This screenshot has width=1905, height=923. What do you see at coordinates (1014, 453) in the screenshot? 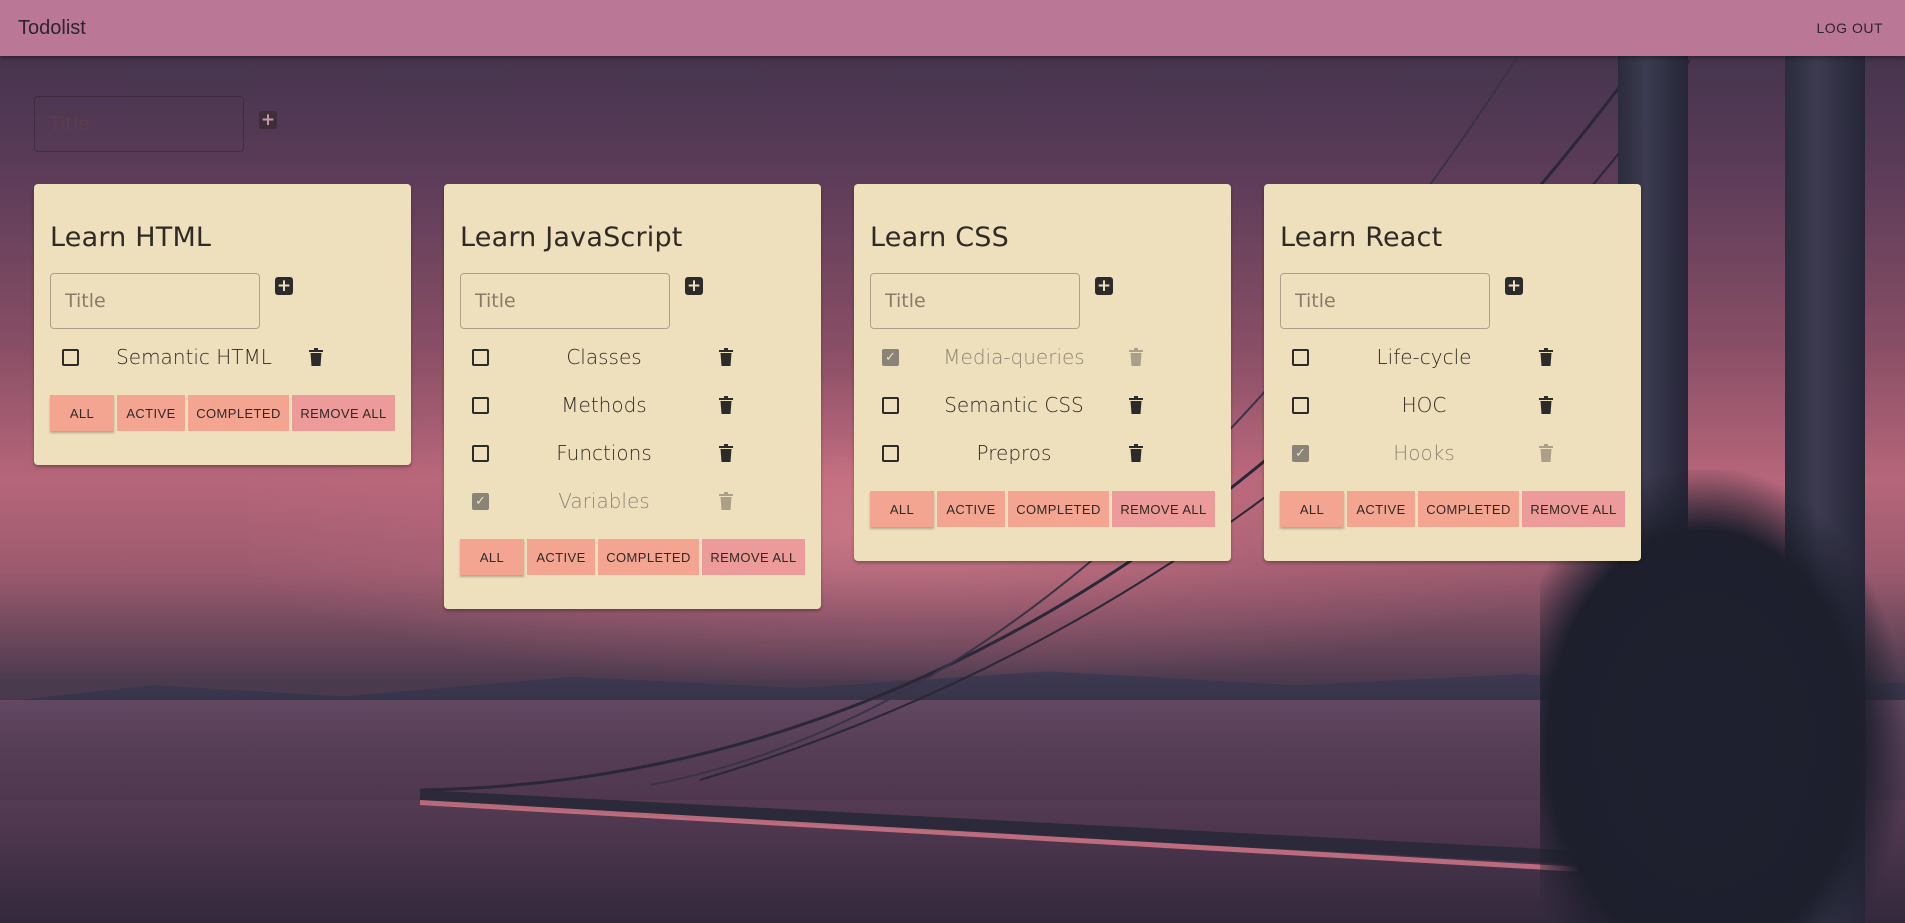
I see `task-title: Prepros` at bounding box center [1014, 453].